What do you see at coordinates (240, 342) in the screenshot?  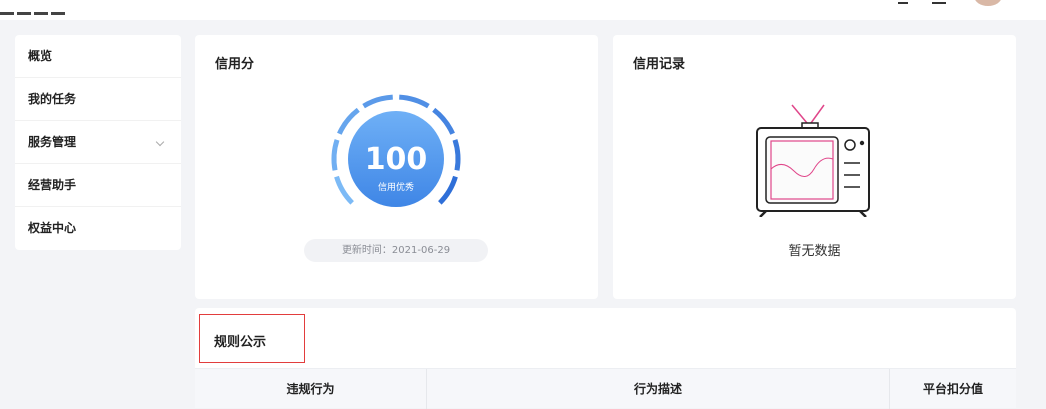 I see `rules-title: 规则公示` at bounding box center [240, 342].